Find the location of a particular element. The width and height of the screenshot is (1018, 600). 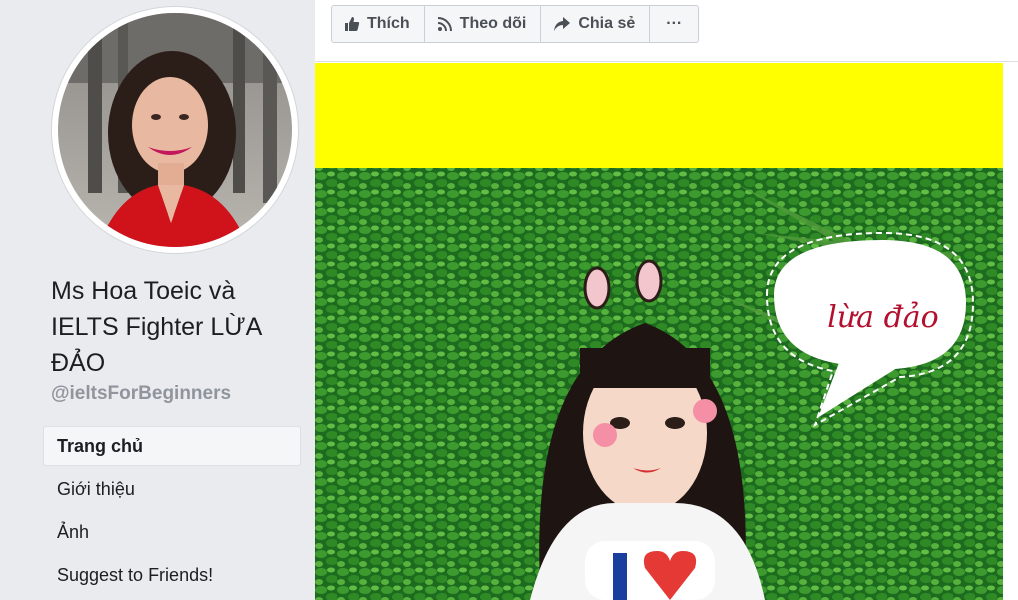

profile-picture is located at coordinates (175, 130).